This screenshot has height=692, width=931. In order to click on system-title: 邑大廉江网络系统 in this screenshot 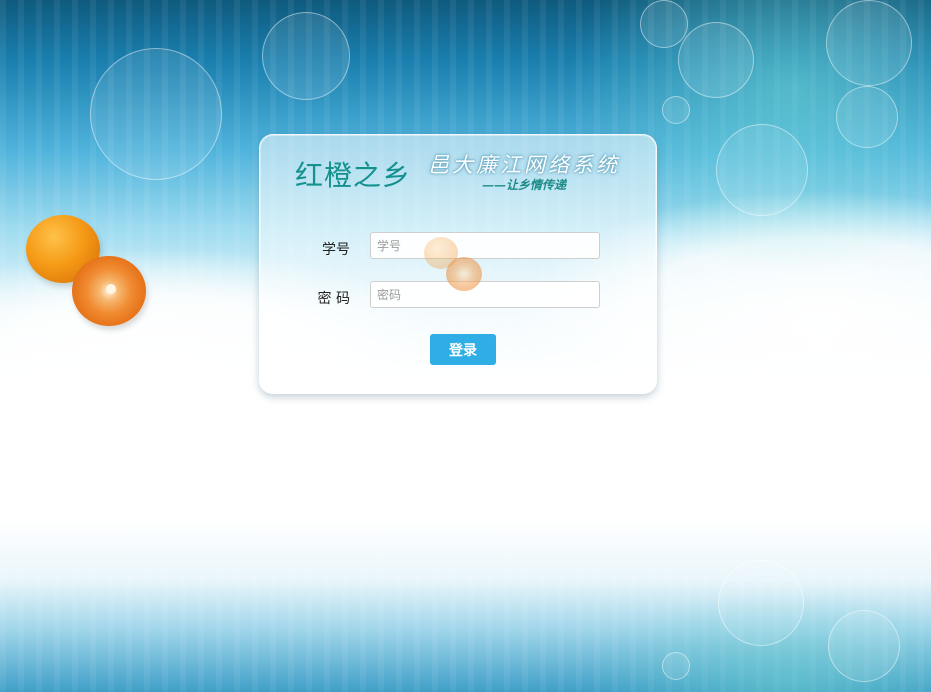, I will do `click(524, 165)`.